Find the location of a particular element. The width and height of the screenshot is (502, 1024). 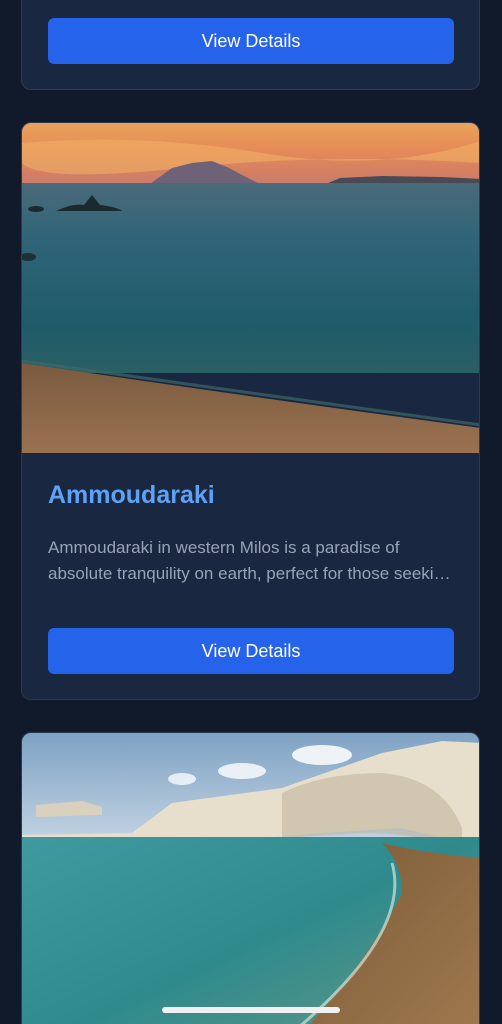

beach-card: View Details is located at coordinates (250, 45).